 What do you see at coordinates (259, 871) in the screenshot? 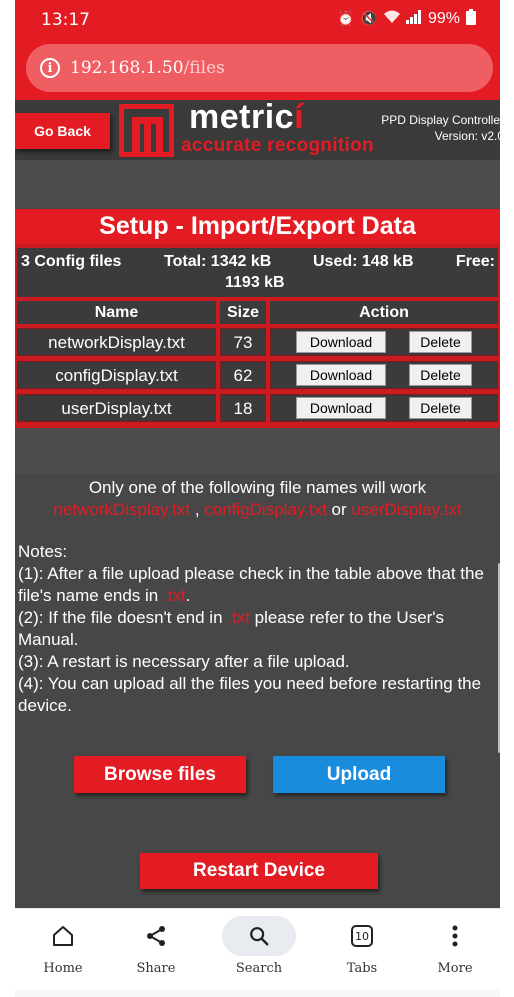
I see `restart-device-button: Restart Device` at bounding box center [259, 871].